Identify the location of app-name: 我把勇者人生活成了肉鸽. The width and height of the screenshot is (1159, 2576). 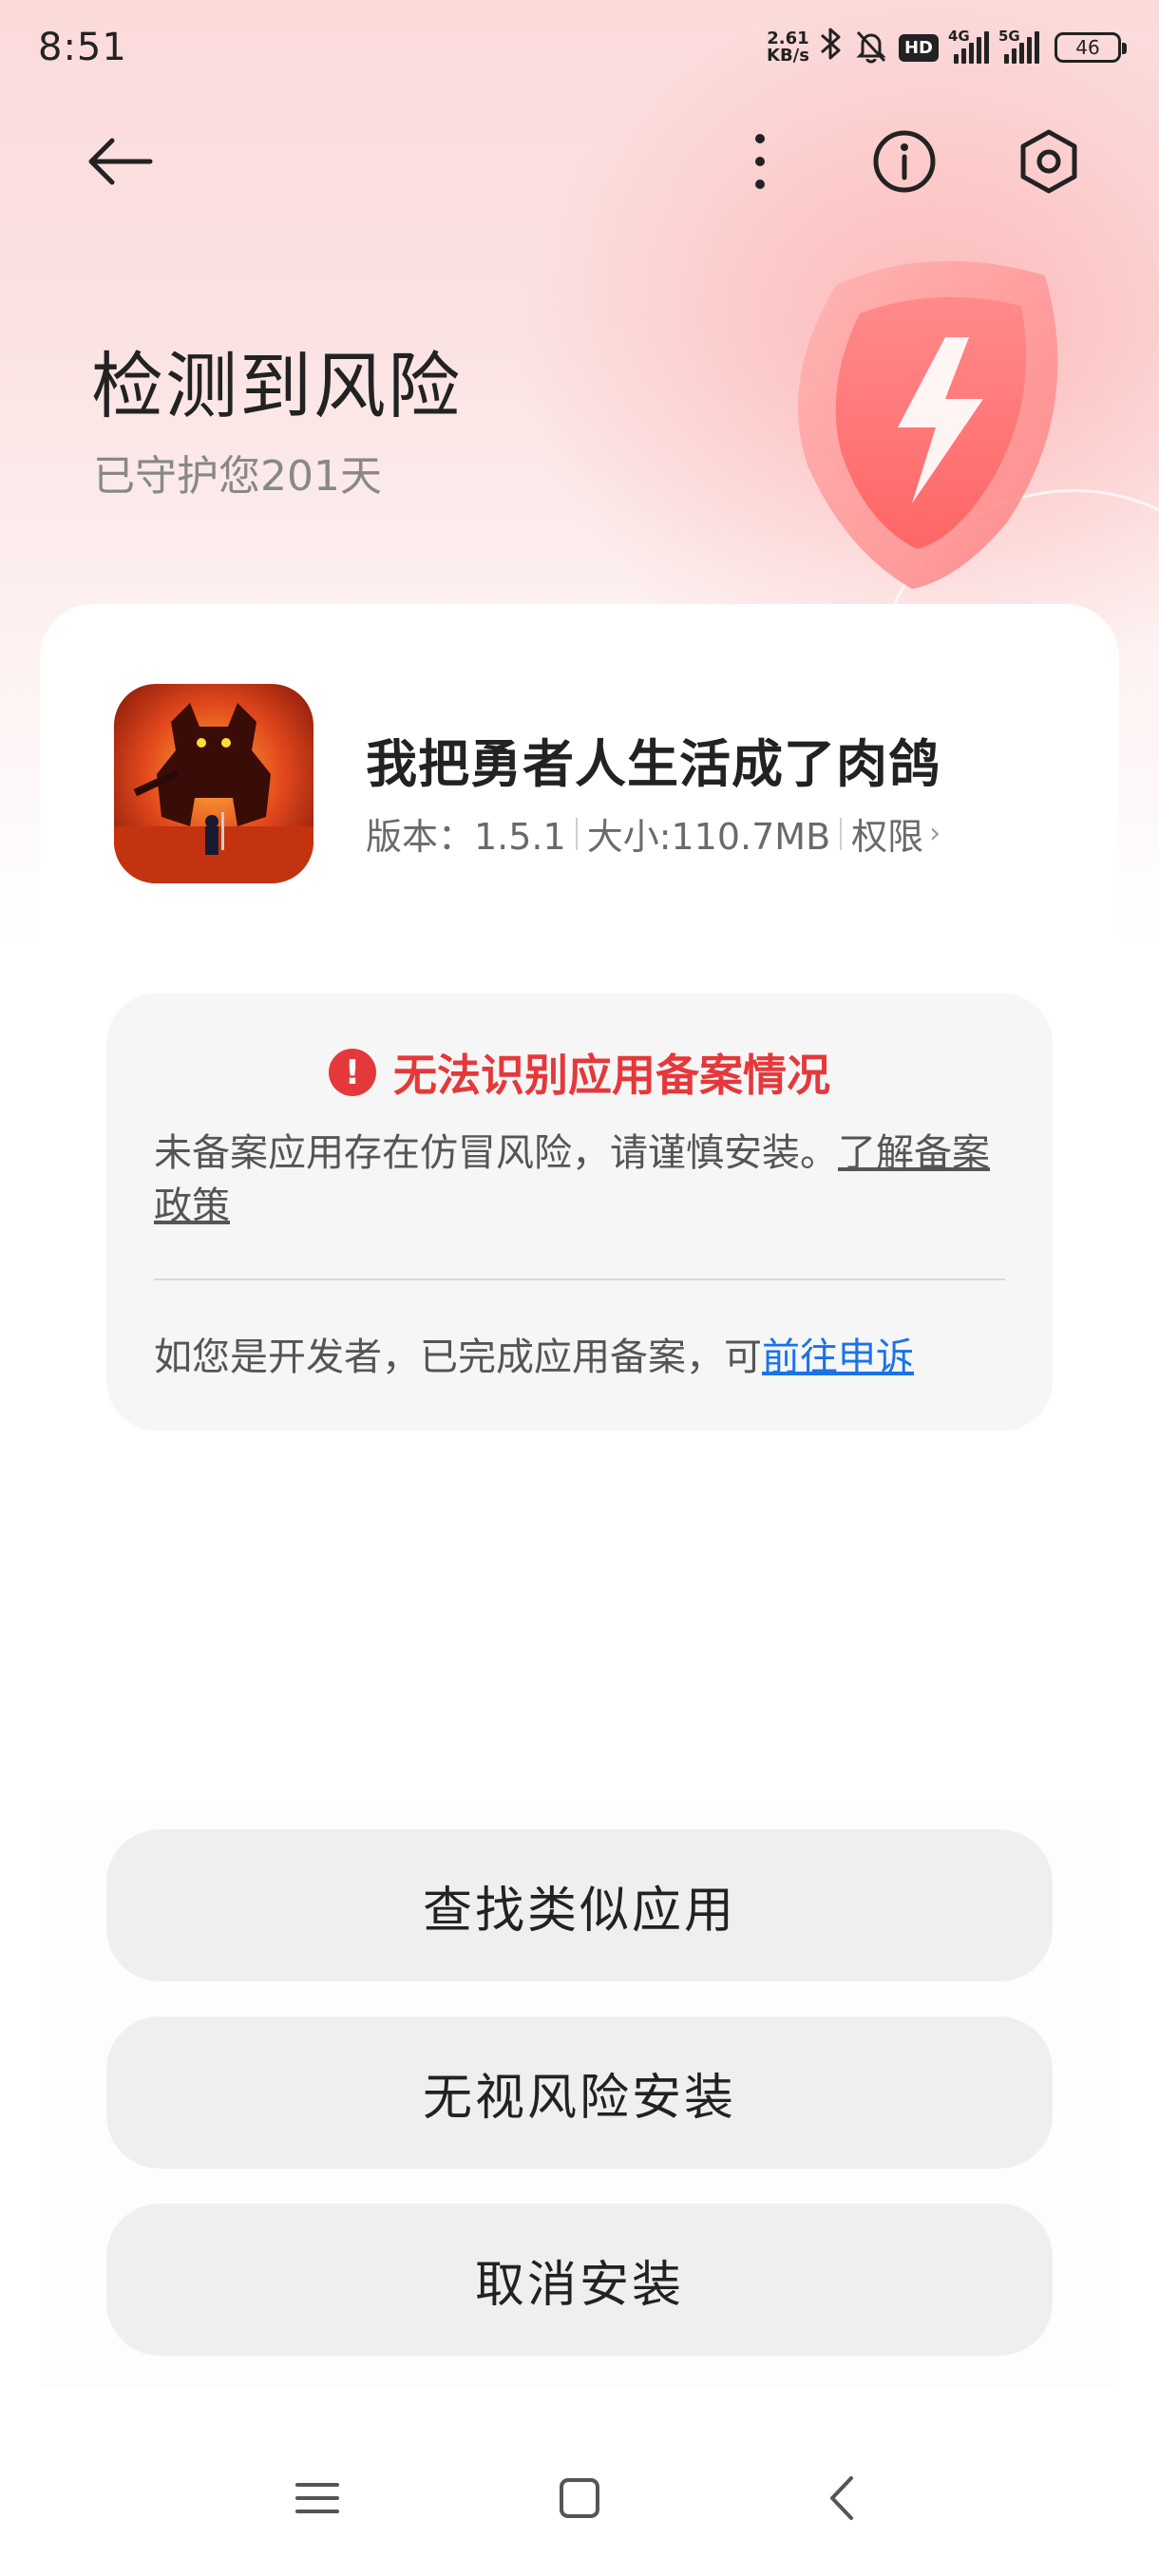
(653, 764).